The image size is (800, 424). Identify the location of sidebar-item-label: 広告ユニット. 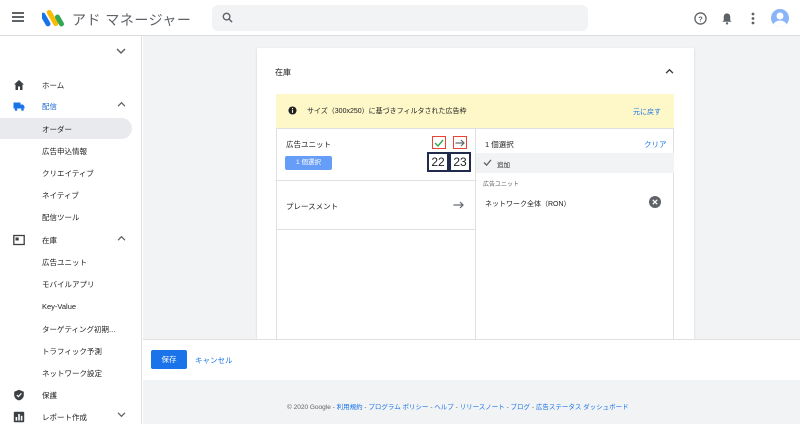
(64, 262).